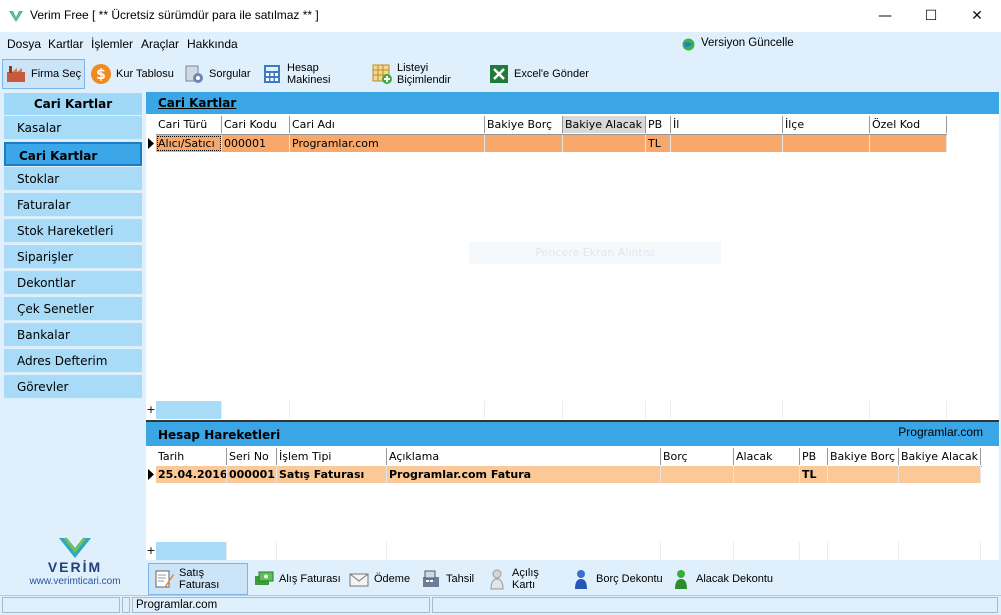 This screenshot has width=1001, height=615. I want to click on table-row: Alıcı/Satıcı 000001 Programlar.com TL, so click(551, 143).